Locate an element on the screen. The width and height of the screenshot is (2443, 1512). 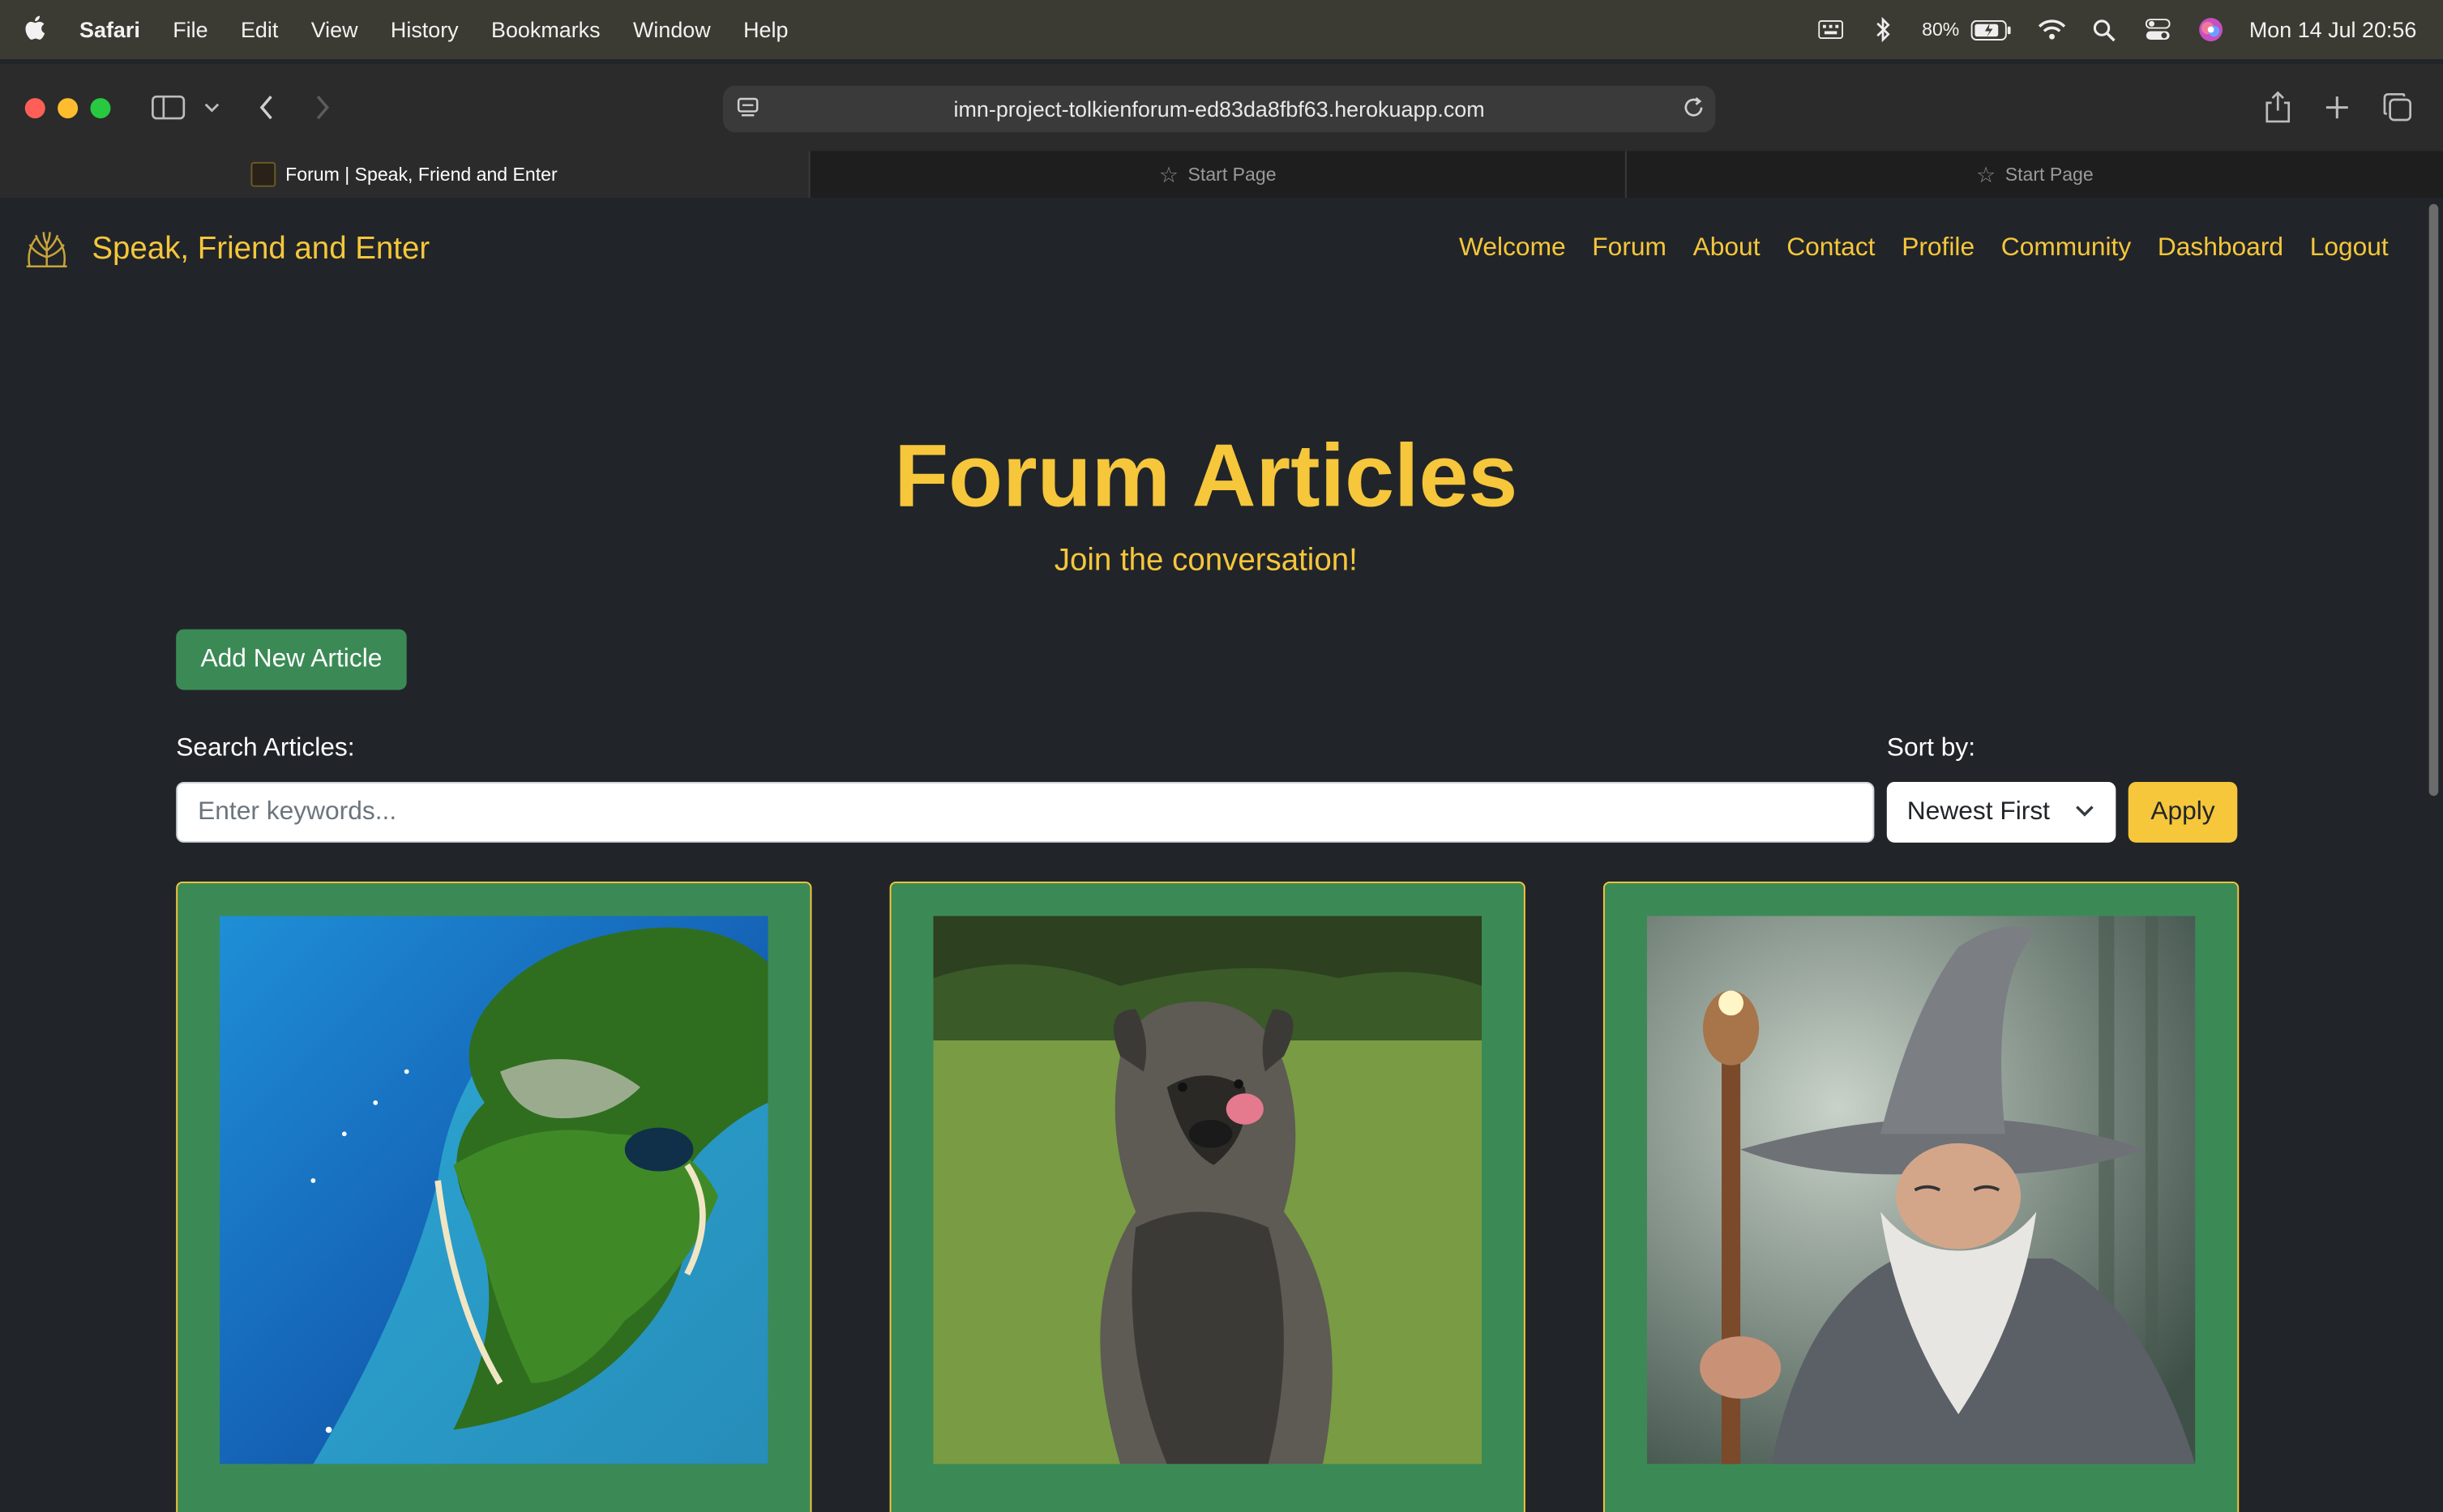
menu-file: File is located at coordinates (190, 29).